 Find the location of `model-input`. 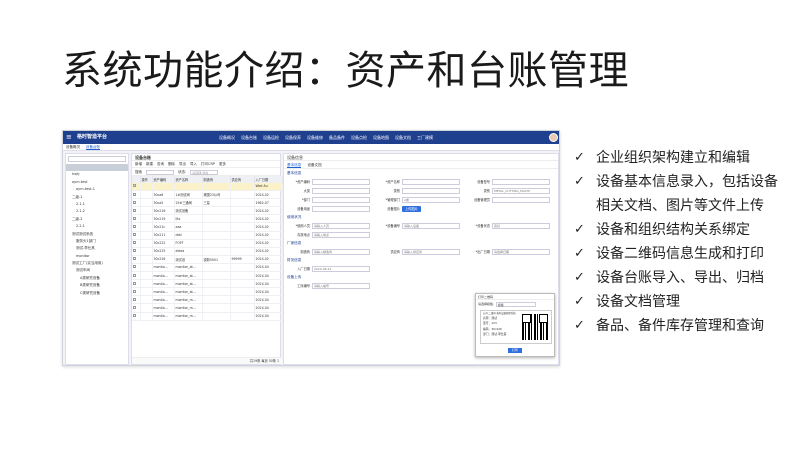

model-input is located at coordinates (521, 181).